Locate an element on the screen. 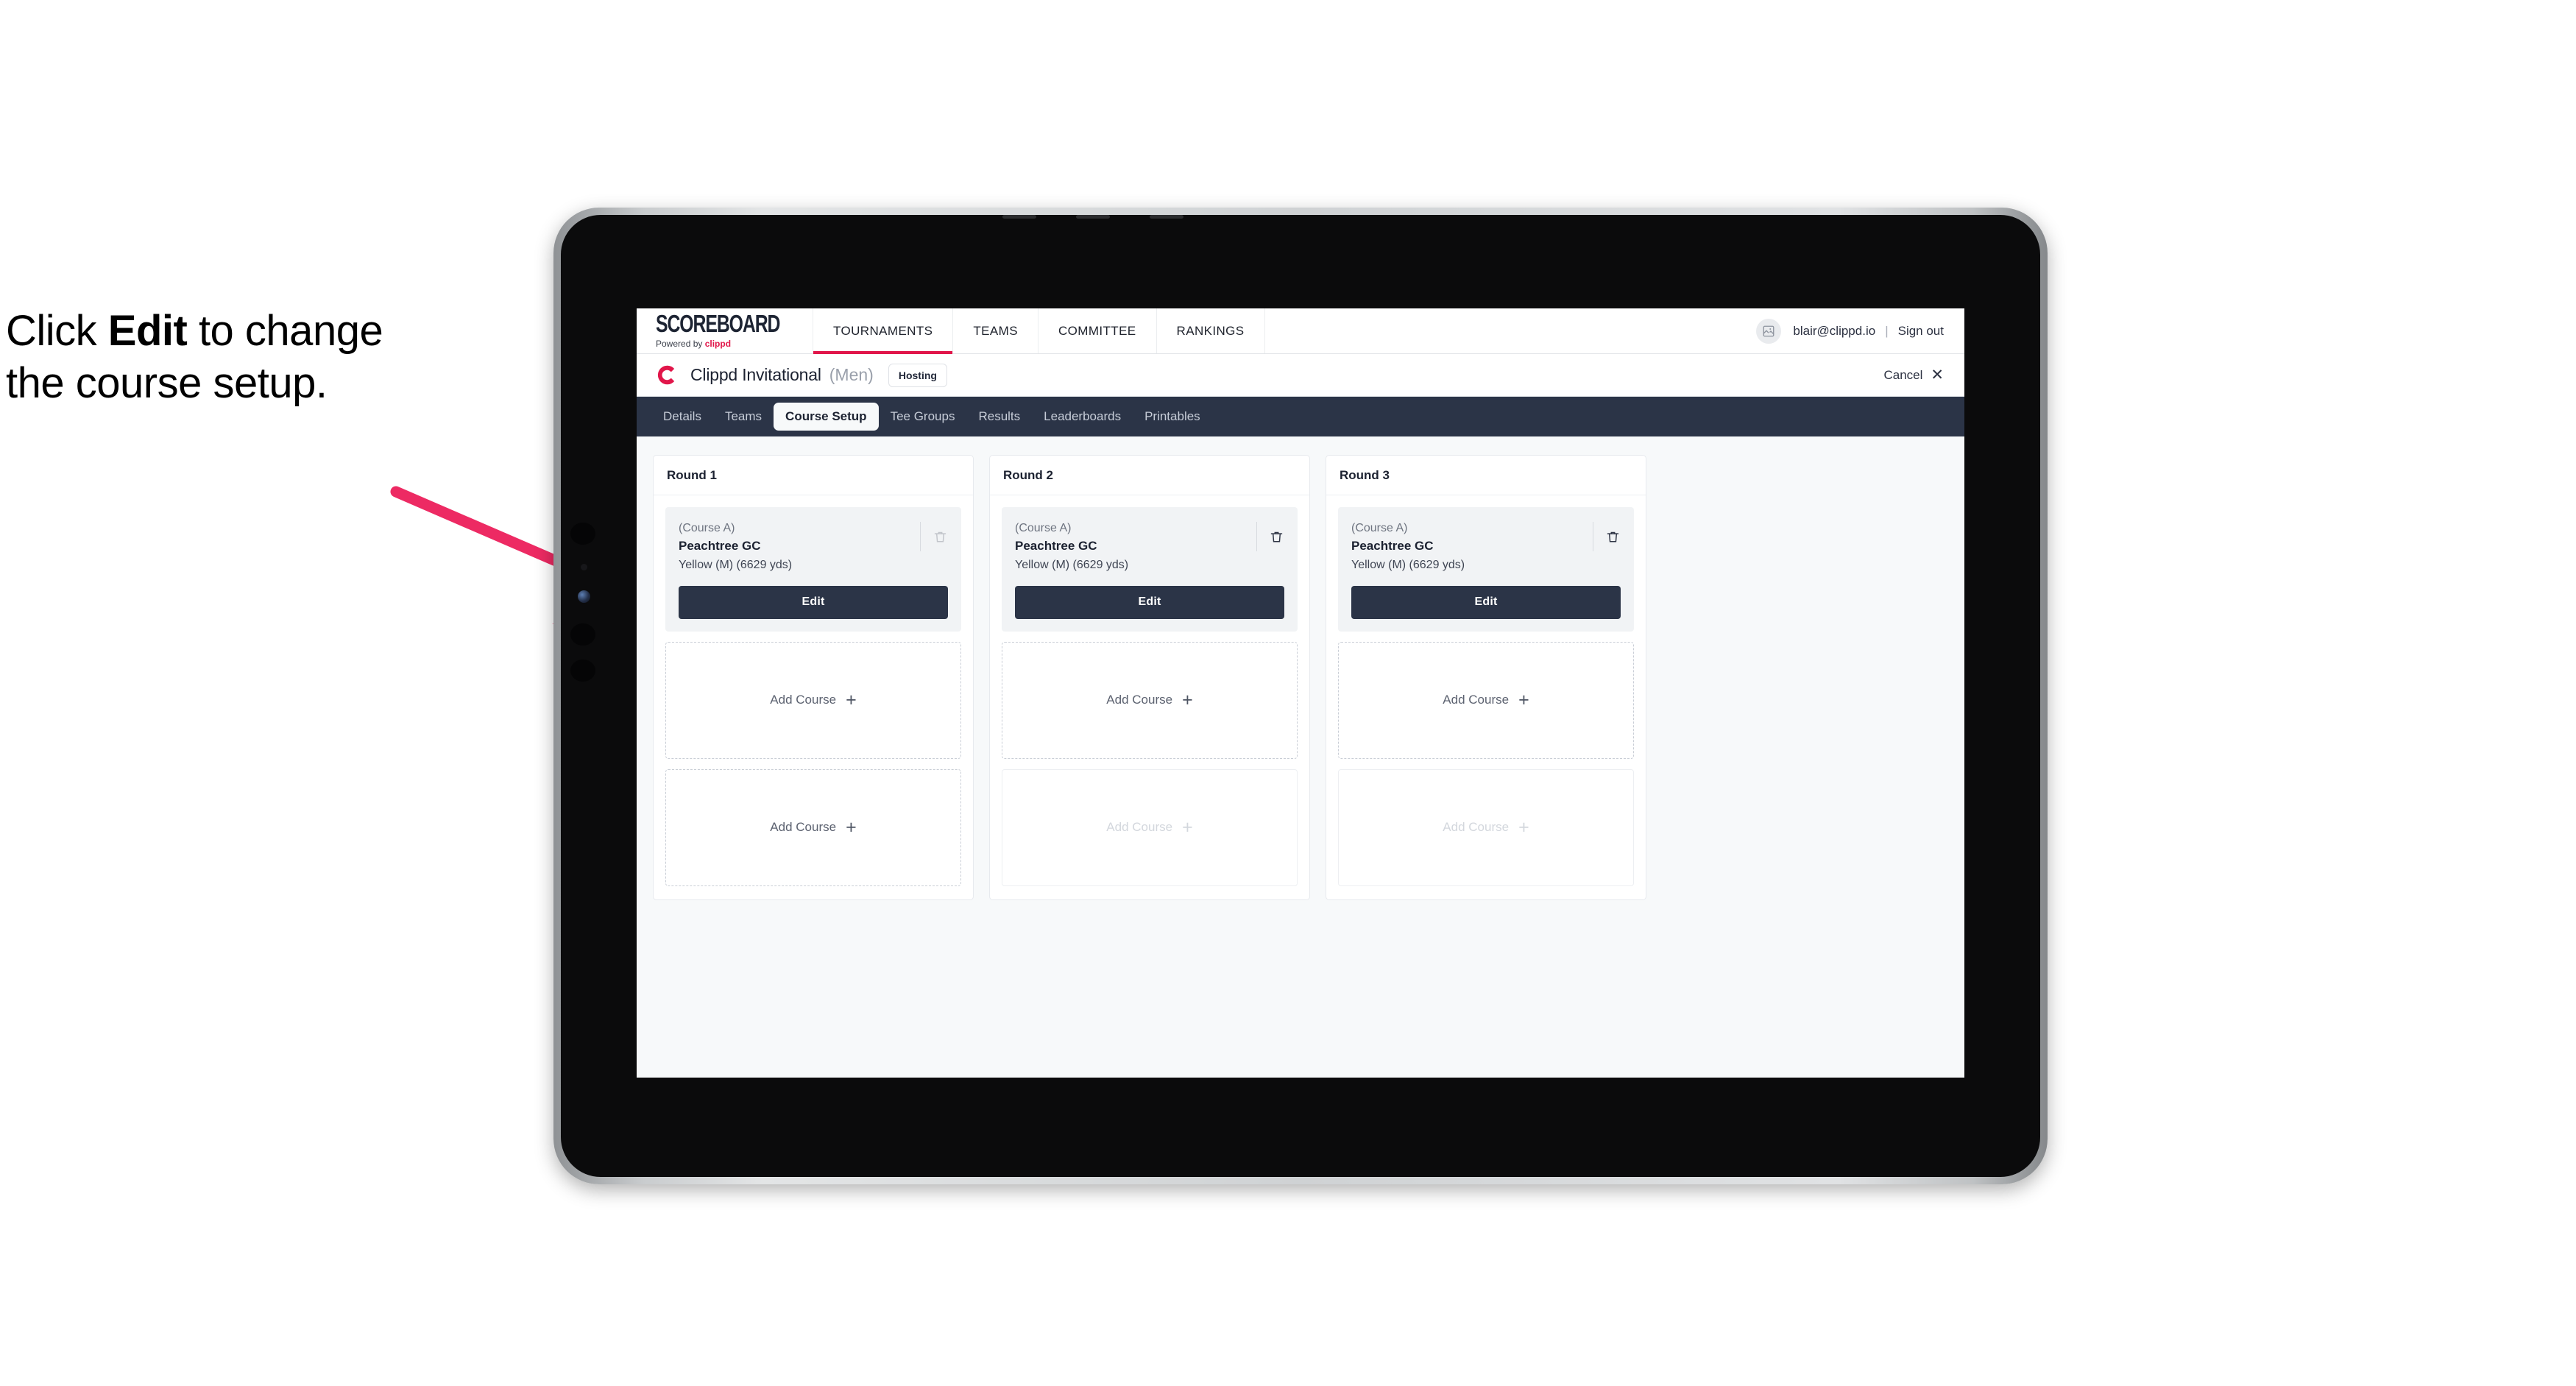 This screenshot has width=2576, height=1386. add-course-slot-1-2: Add Course + is located at coordinates (813, 827).